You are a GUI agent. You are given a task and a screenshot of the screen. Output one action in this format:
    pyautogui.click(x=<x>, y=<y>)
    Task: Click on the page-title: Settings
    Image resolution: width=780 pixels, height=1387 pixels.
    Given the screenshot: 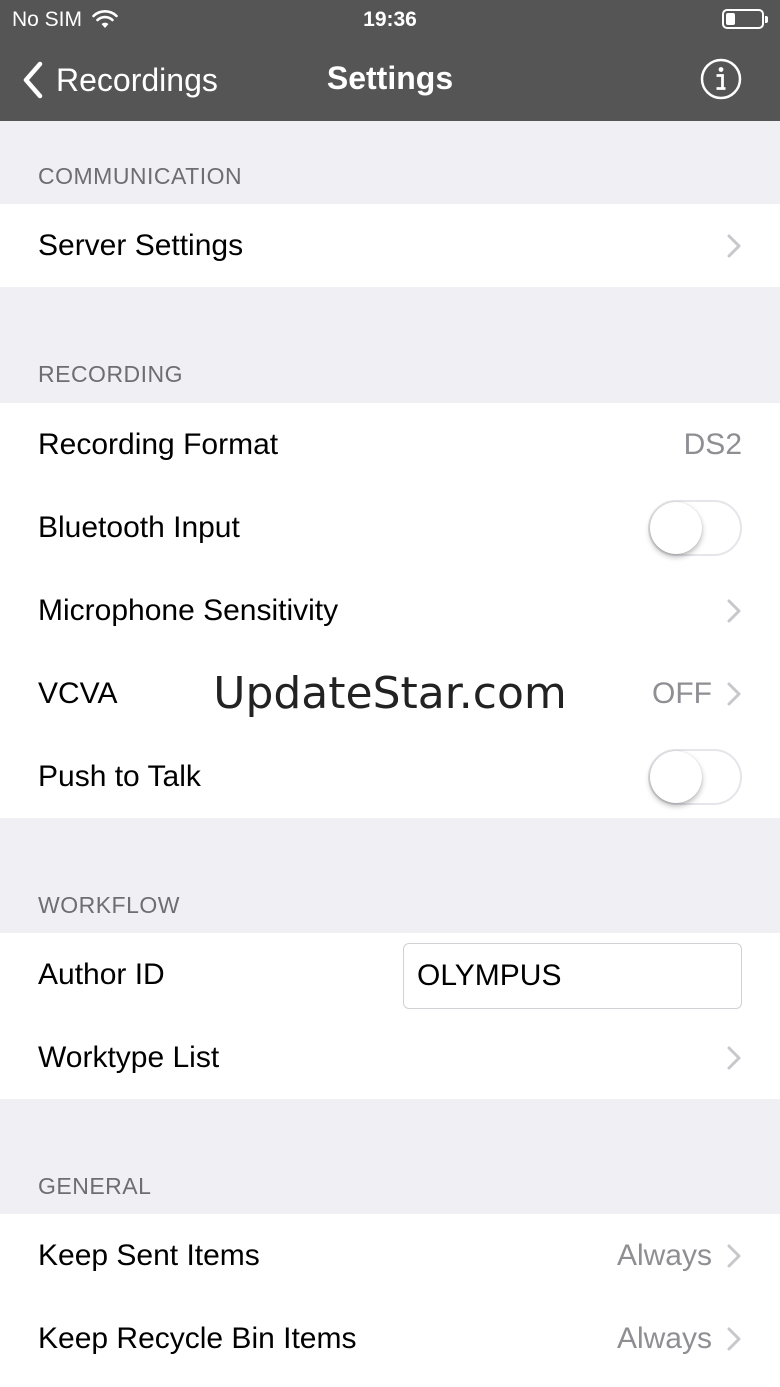 What is the action you would take?
    pyautogui.click(x=390, y=78)
    